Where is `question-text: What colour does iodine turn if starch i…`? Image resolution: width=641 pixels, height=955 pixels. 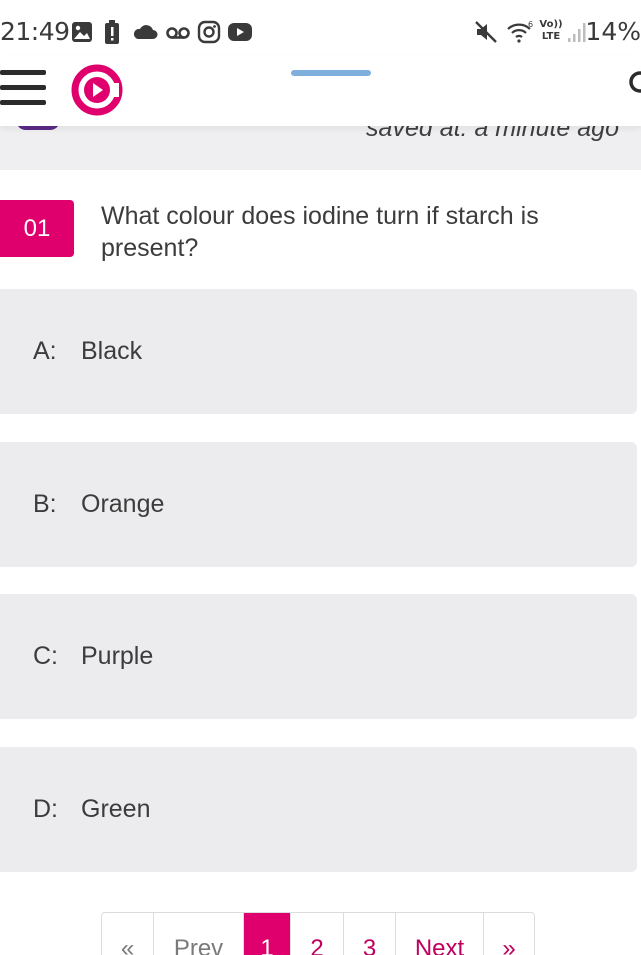 question-text: What colour does iodine turn if starch i… is located at coordinates (320, 232).